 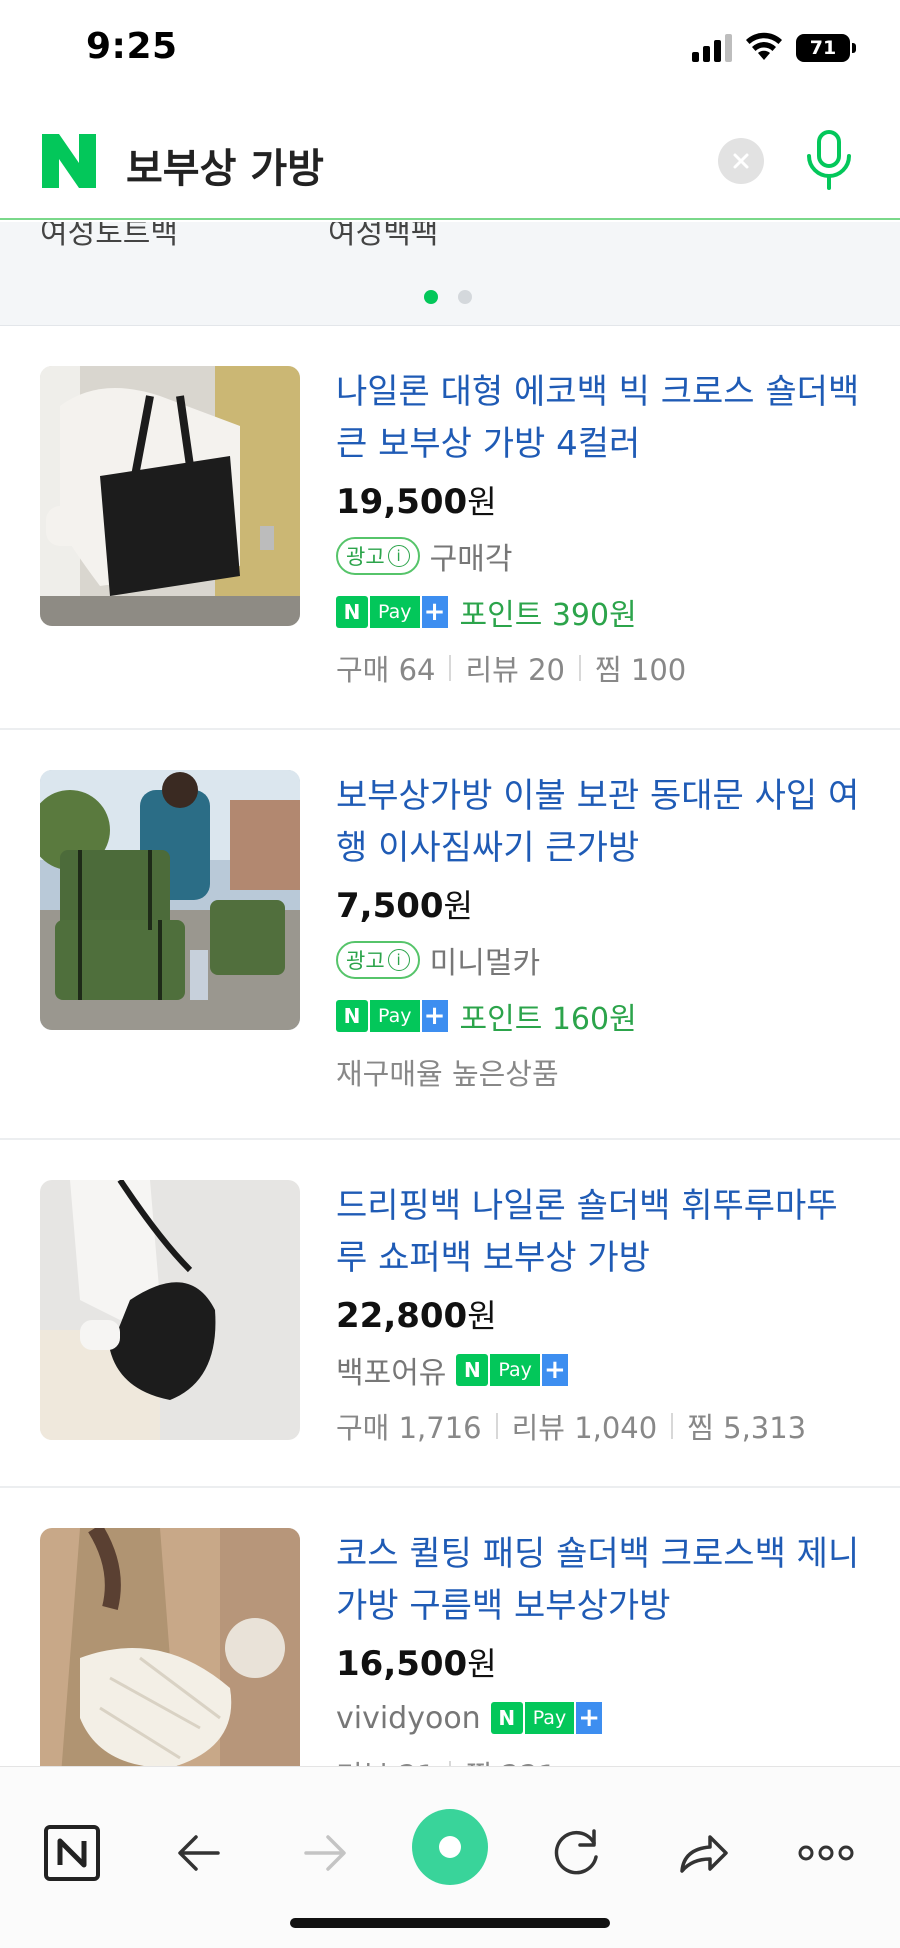 What do you see at coordinates (402, 1316) in the screenshot?
I see `price-value: 22,800` at bounding box center [402, 1316].